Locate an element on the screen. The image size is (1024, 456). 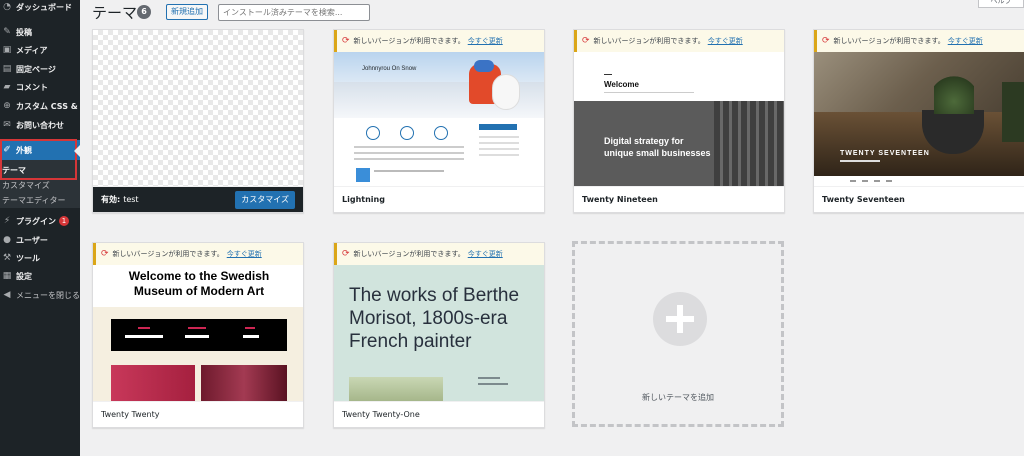
theme-card-test: 有効: test カスタマイズ is located at coordinates (198, 121).